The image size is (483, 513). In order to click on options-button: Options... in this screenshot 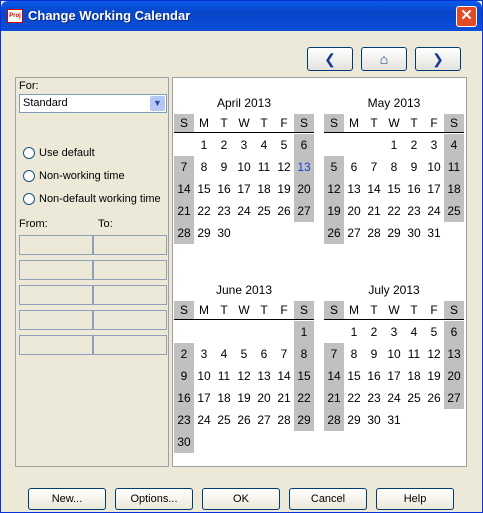, I will do `click(154, 499)`.